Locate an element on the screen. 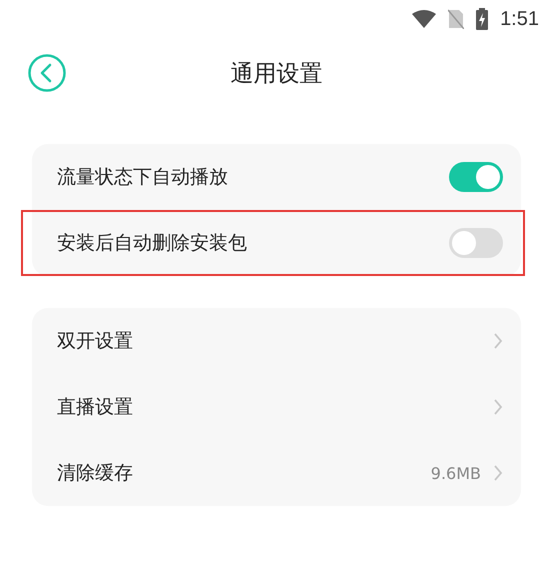 This screenshot has width=553, height=584. back-icon is located at coordinates (47, 73).